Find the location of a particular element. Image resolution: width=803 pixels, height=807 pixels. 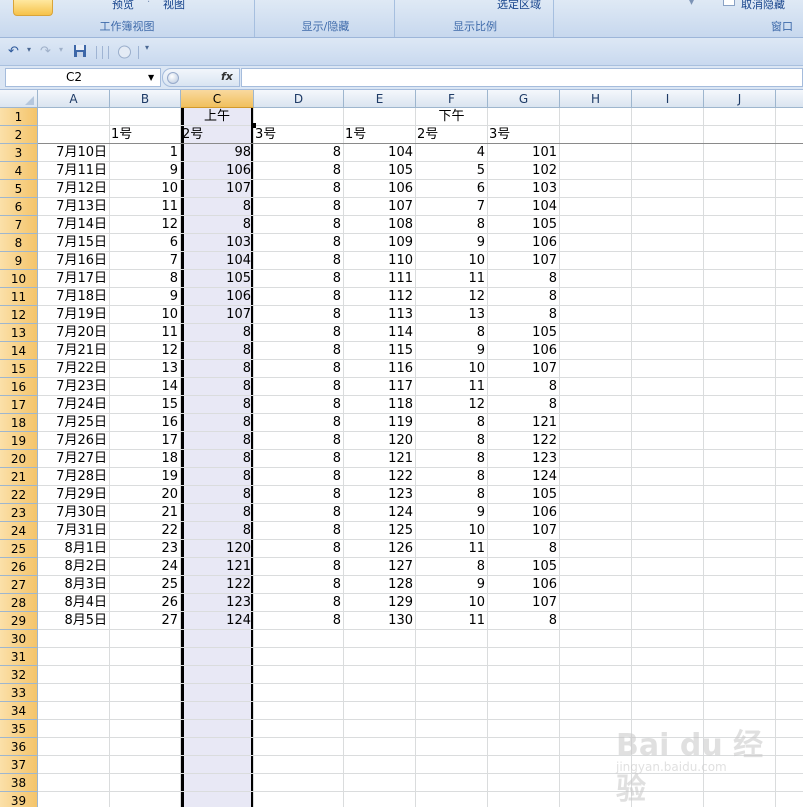

row-header-13: 13 is located at coordinates (19, 333).